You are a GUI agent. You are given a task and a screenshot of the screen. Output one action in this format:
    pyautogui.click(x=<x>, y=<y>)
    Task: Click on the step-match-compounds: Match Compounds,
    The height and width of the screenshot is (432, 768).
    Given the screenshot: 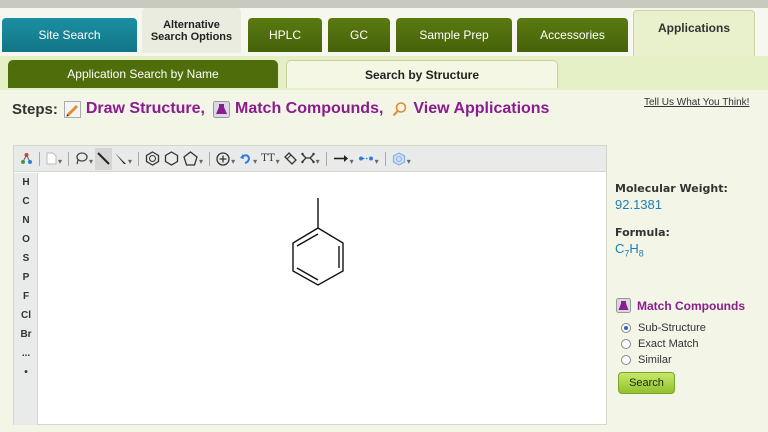 What is the action you would take?
    pyautogui.click(x=298, y=109)
    